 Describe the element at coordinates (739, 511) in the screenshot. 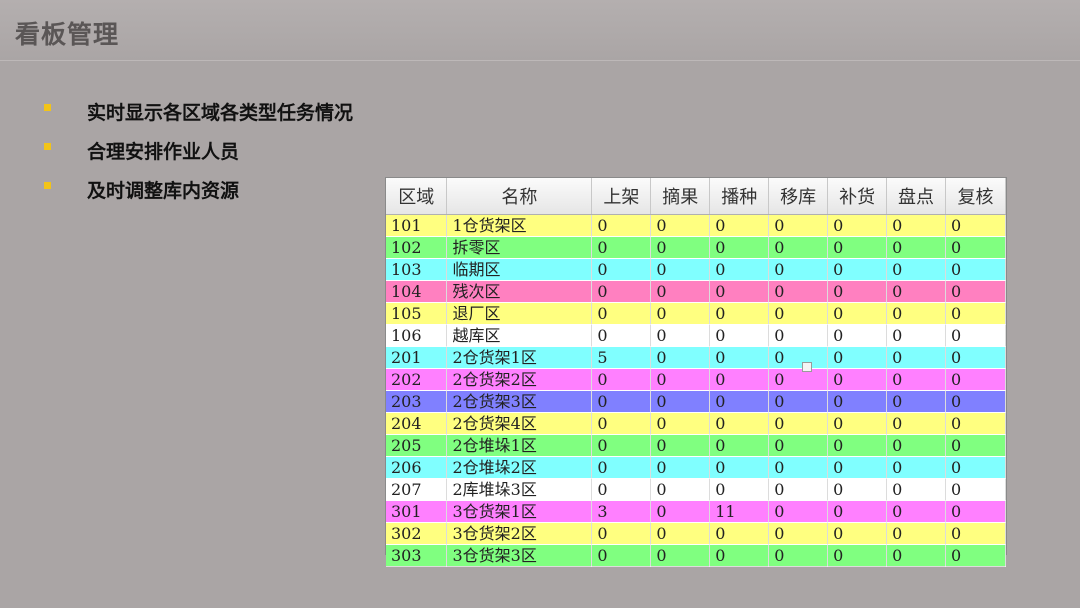

I see `cell-count: 11` at that location.